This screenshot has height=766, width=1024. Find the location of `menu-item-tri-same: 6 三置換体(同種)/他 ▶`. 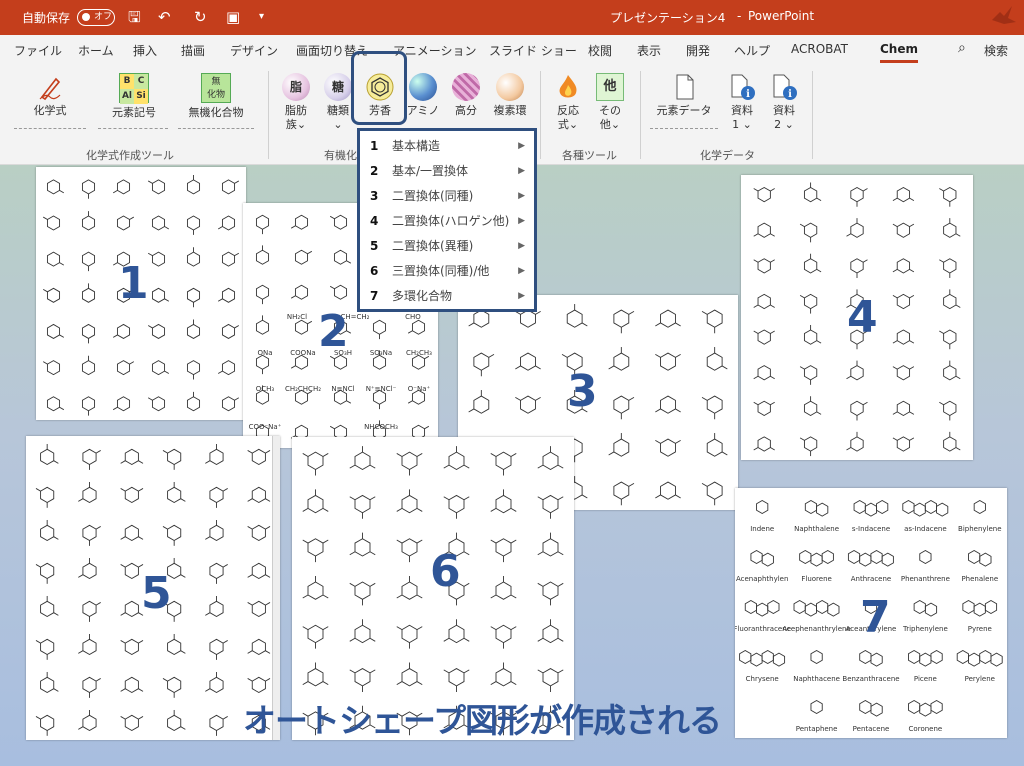

menu-item-tri-same: 6 三置換体(同種)/他 ▶ is located at coordinates (447, 271).